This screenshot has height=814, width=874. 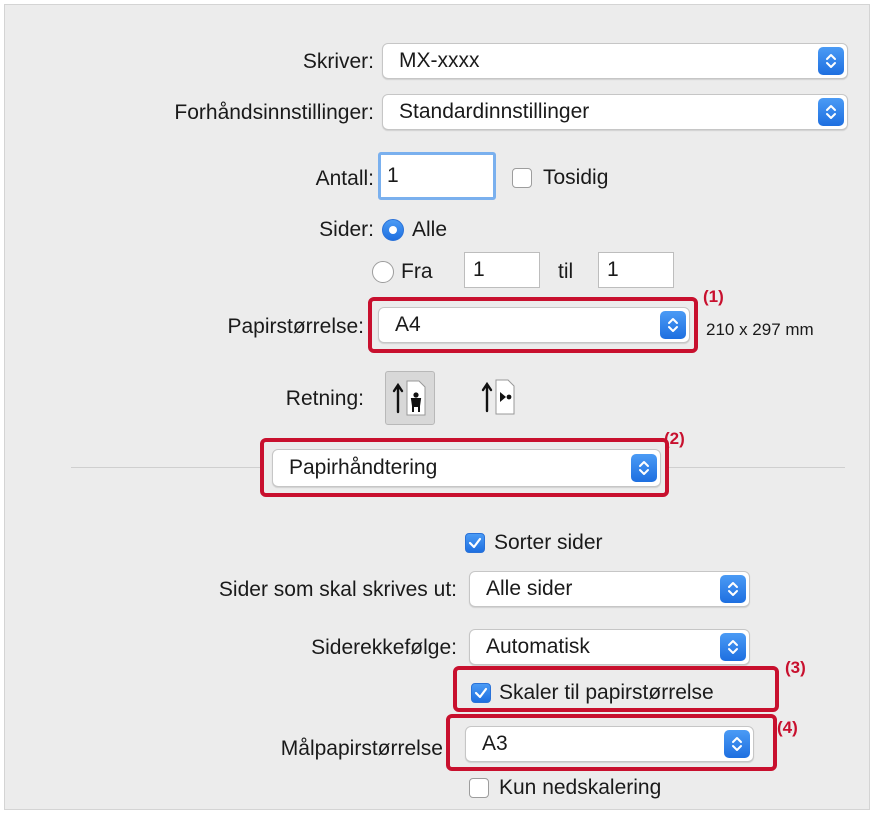 I want to click on scale-down-only-checkbox, so click(x=479, y=788).